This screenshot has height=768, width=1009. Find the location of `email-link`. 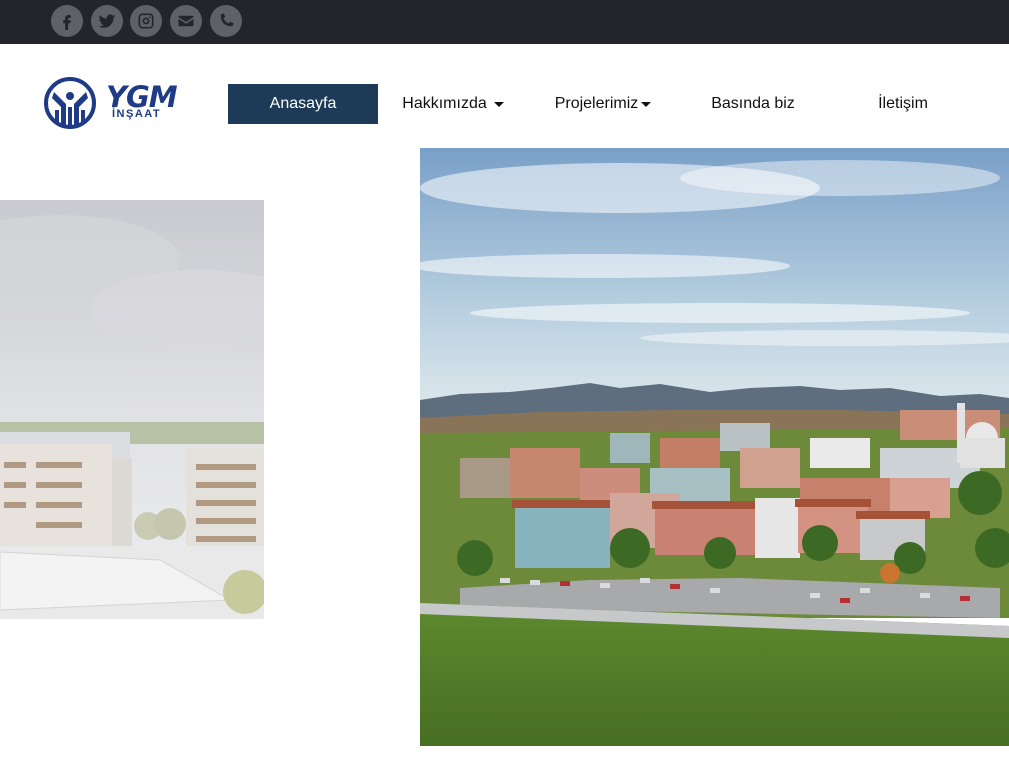

email-link is located at coordinates (186, 21).